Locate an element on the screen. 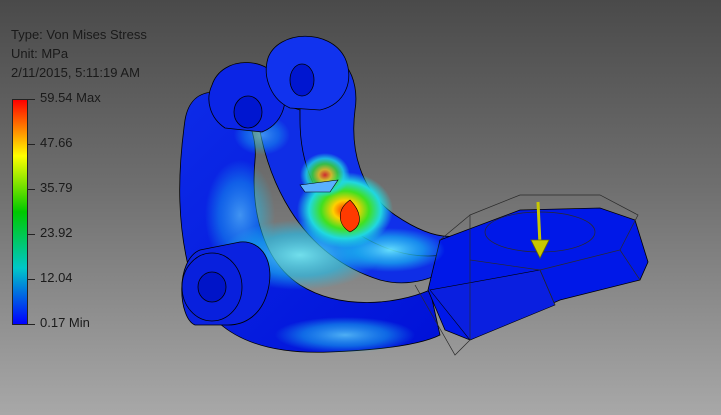  stress-region is located at coordinates (345, 335).